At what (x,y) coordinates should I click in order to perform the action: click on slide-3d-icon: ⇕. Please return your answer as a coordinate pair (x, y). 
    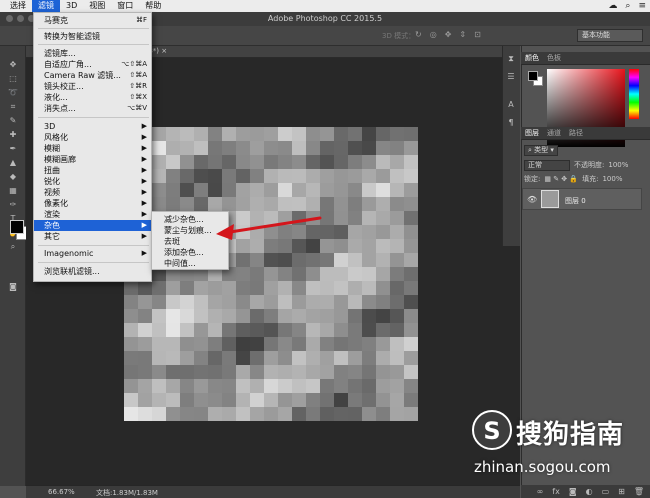
    Looking at the image, I should click on (462, 34).